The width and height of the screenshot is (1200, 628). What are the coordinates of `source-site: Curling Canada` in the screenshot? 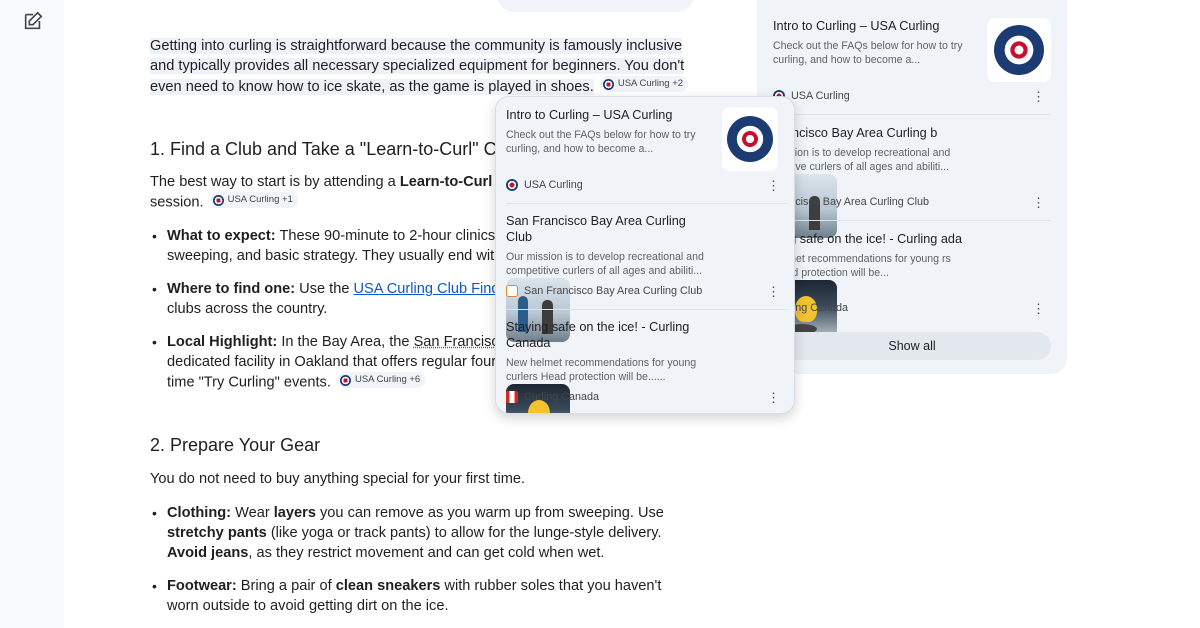 It's located at (552, 397).